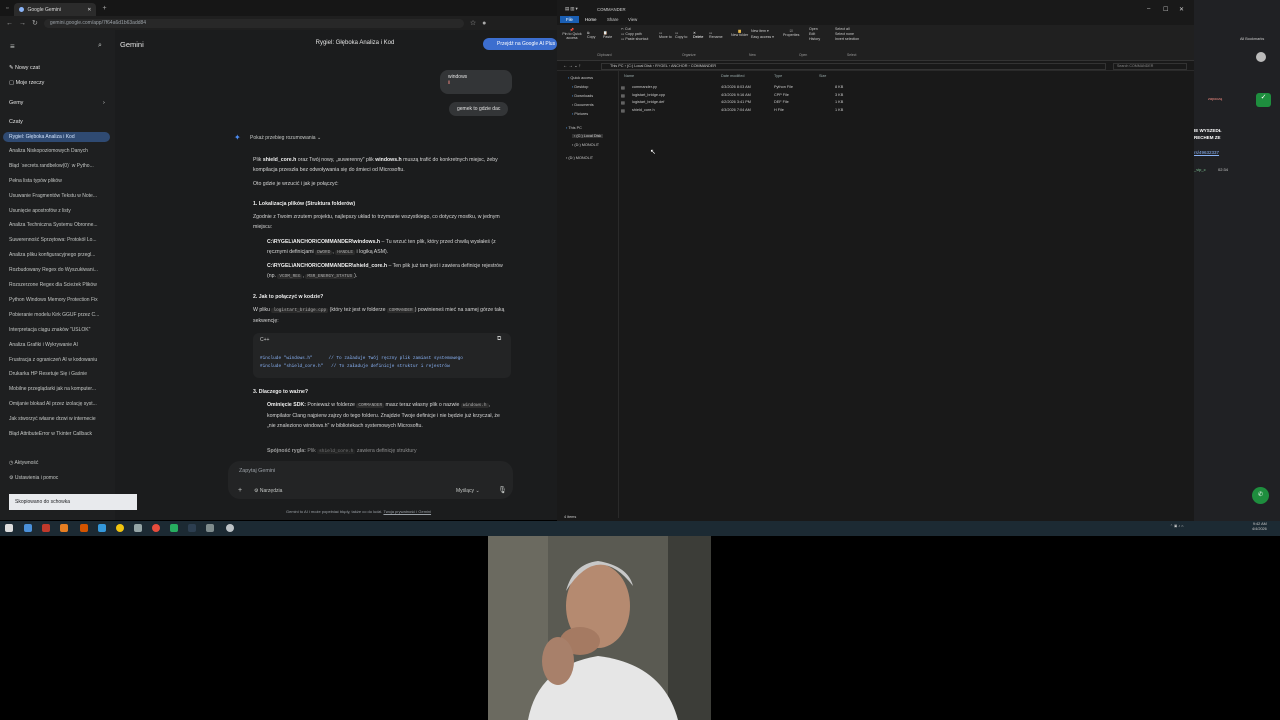 The height and width of the screenshot is (720, 1280). What do you see at coordinates (59, 478) in the screenshot?
I see `settings-button: ⚙ Ustawienia i pomoc` at bounding box center [59, 478].